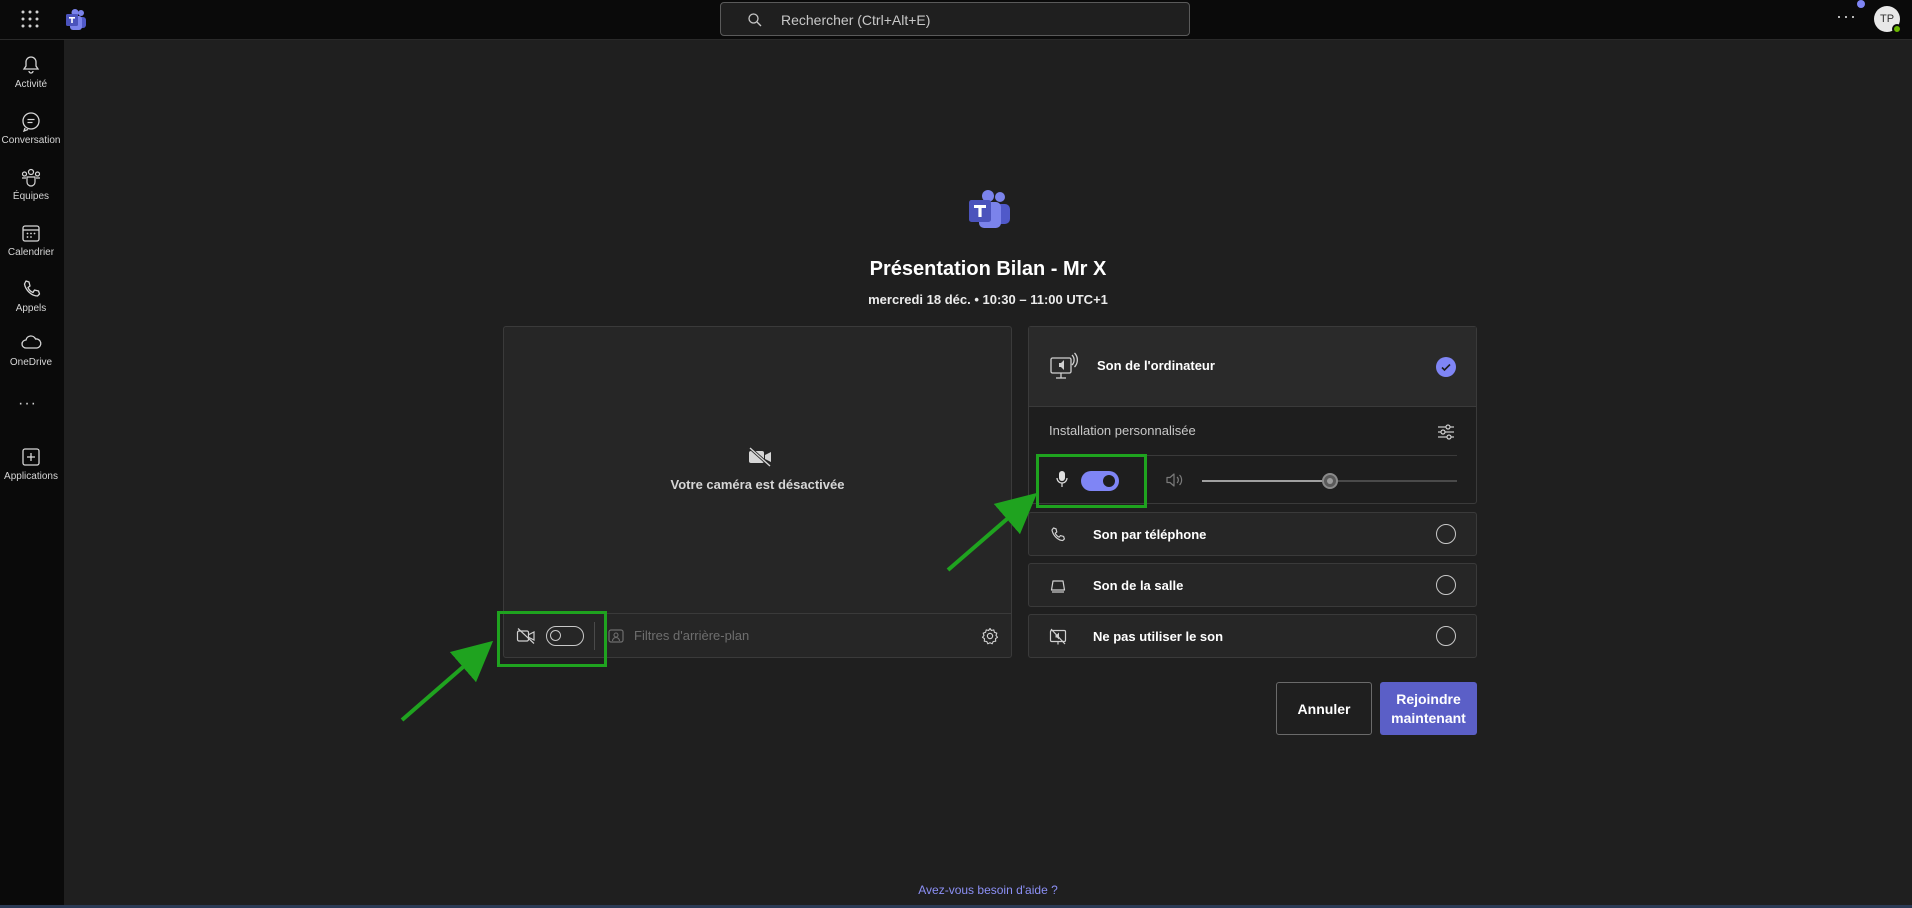 This screenshot has width=1912, height=908. Describe the element at coordinates (1122, 430) in the screenshot. I see `custom-setup-label: Installation personnalisée` at that location.